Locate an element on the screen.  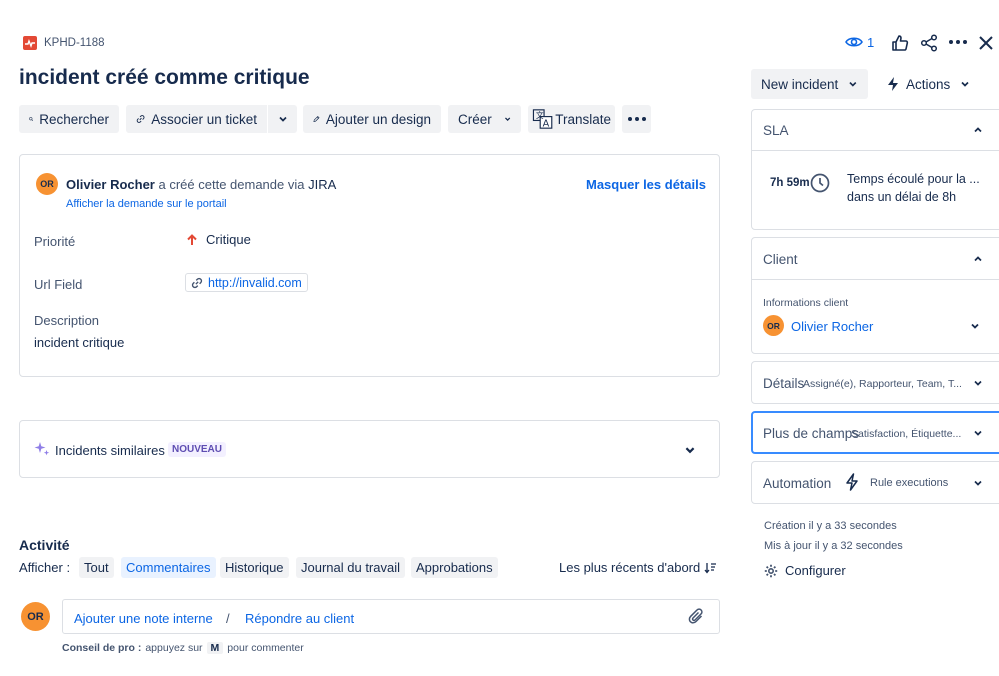
share-button is located at coordinates (929, 44).